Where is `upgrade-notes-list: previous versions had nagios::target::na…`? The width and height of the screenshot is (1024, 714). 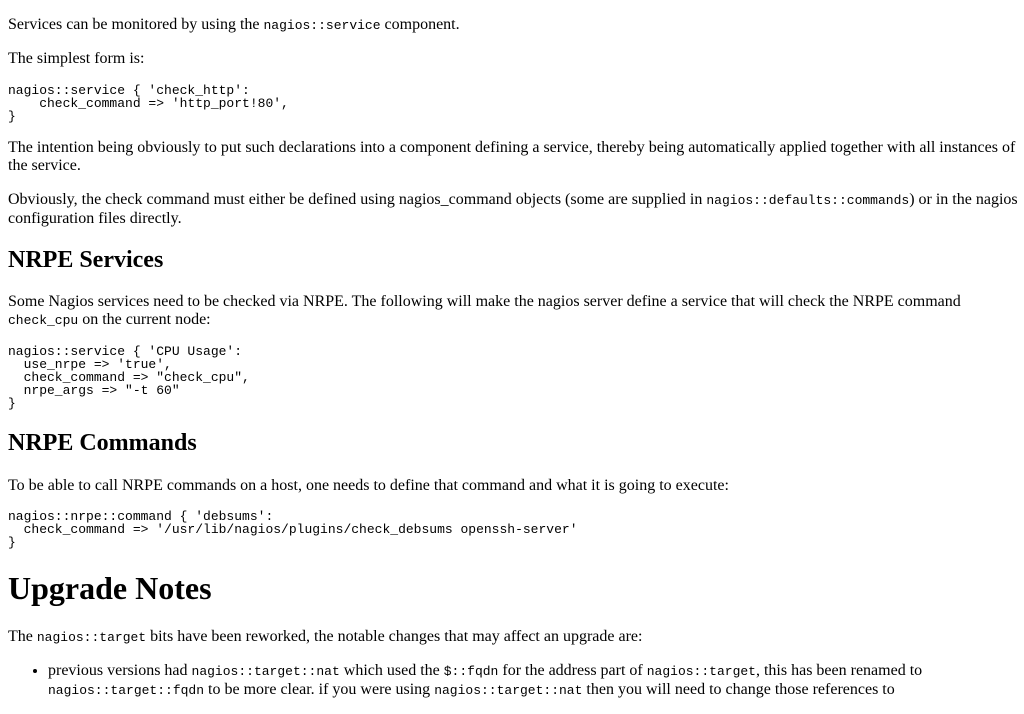
upgrade-notes-list: previous versions had nagios::target::na… is located at coordinates (514, 681).